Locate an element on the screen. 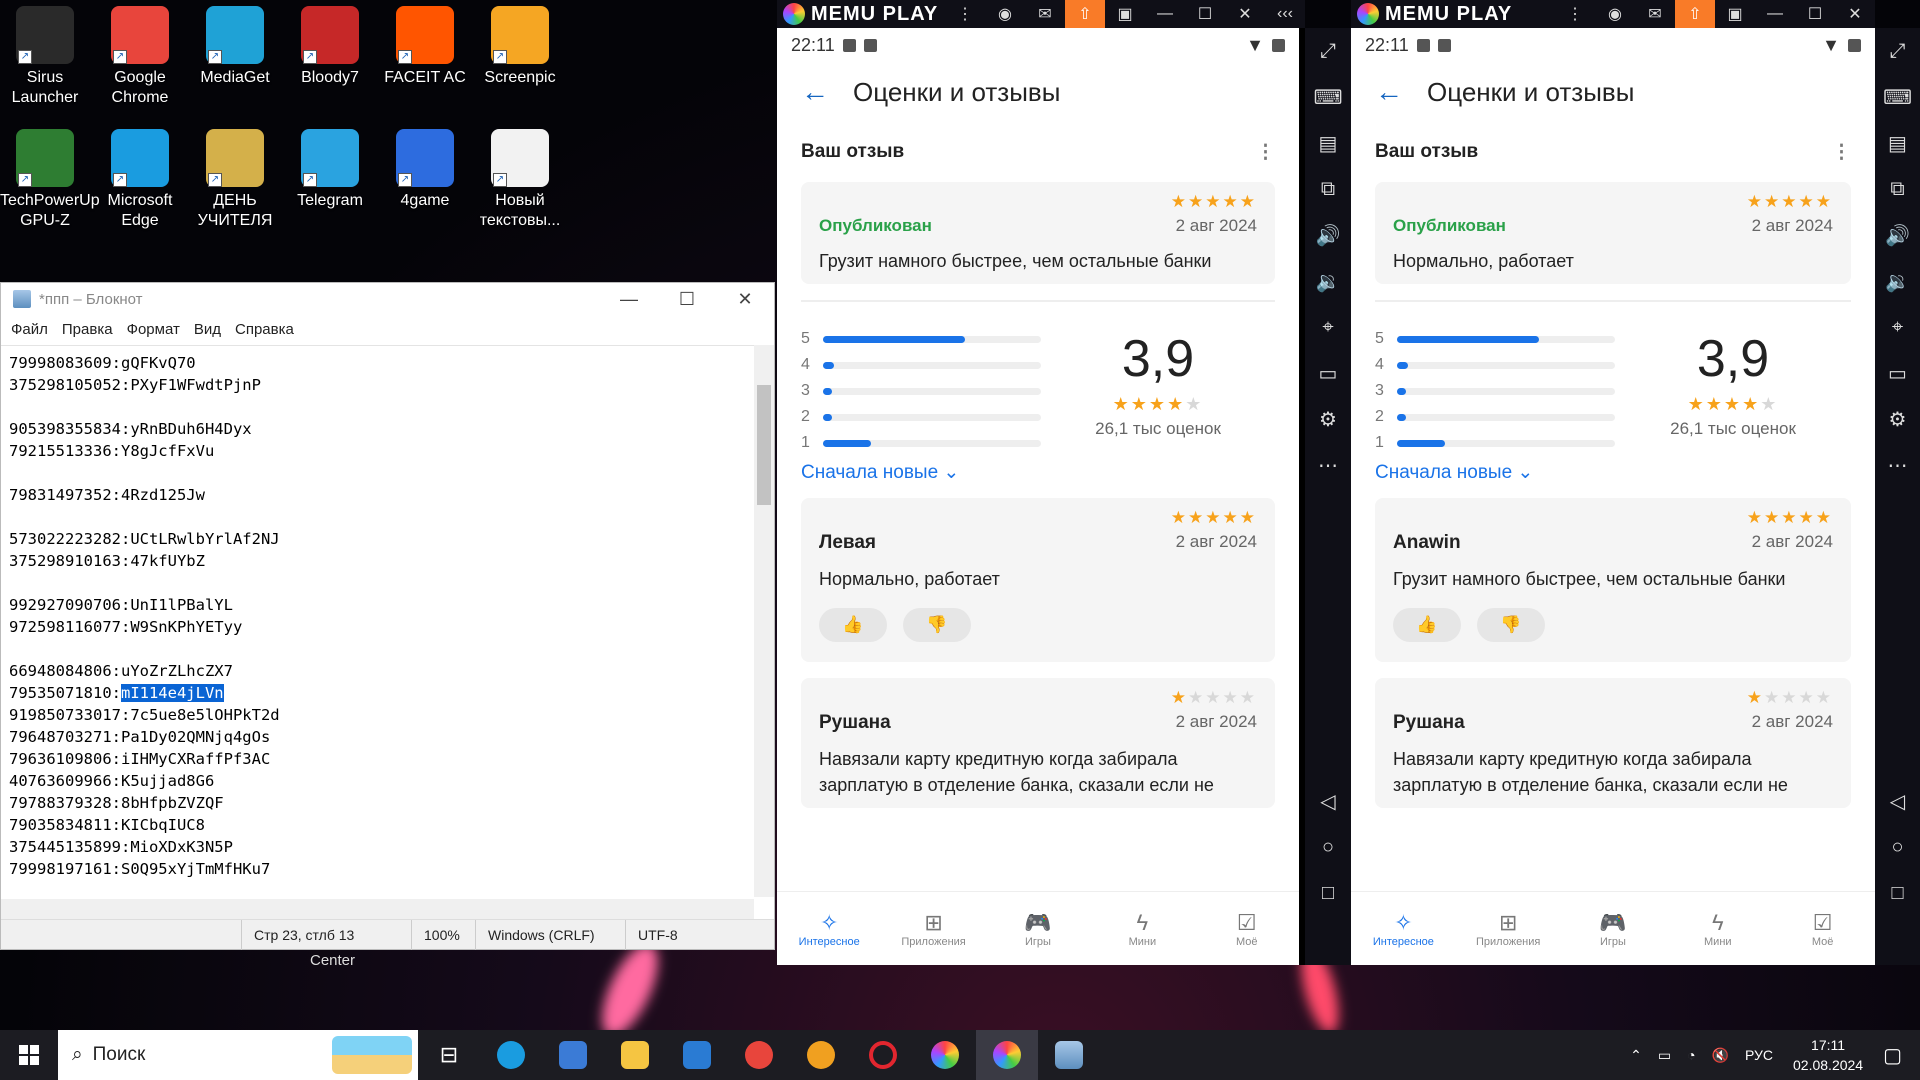 This screenshot has height=1080, width=1920. language-indicator: РУС is located at coordinates (1759, 1055).